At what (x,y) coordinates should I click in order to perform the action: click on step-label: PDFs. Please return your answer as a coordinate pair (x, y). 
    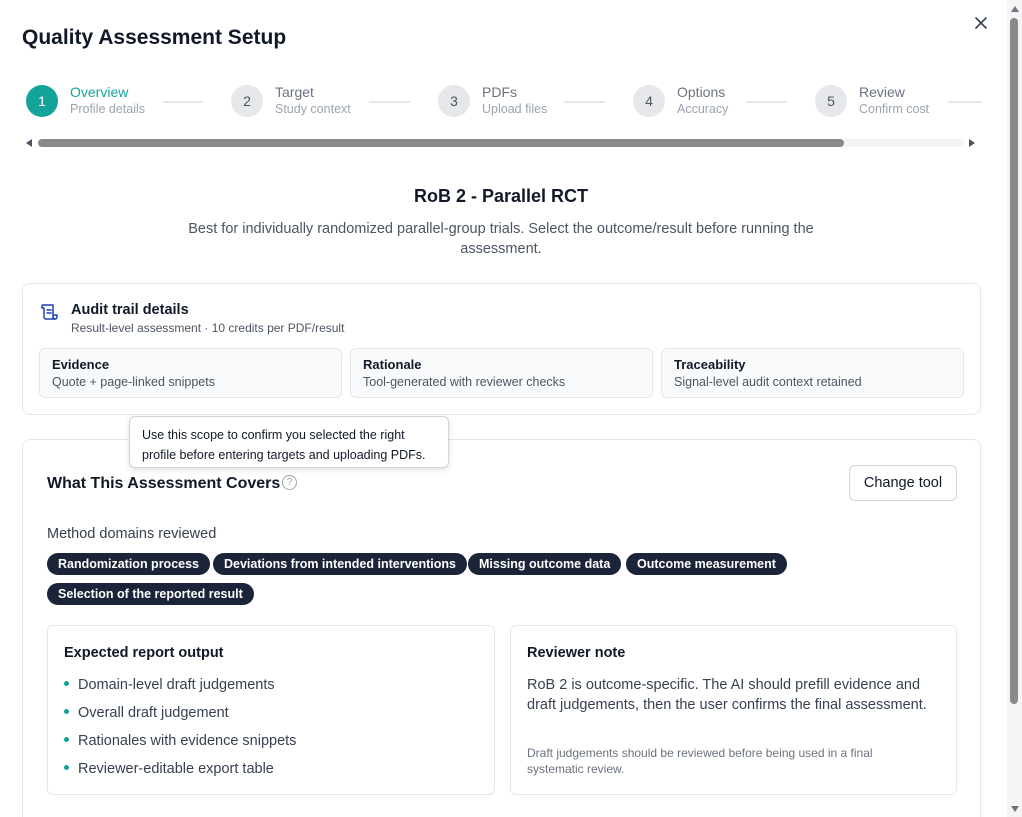
    Looking at the image, I should click on (499, 92).